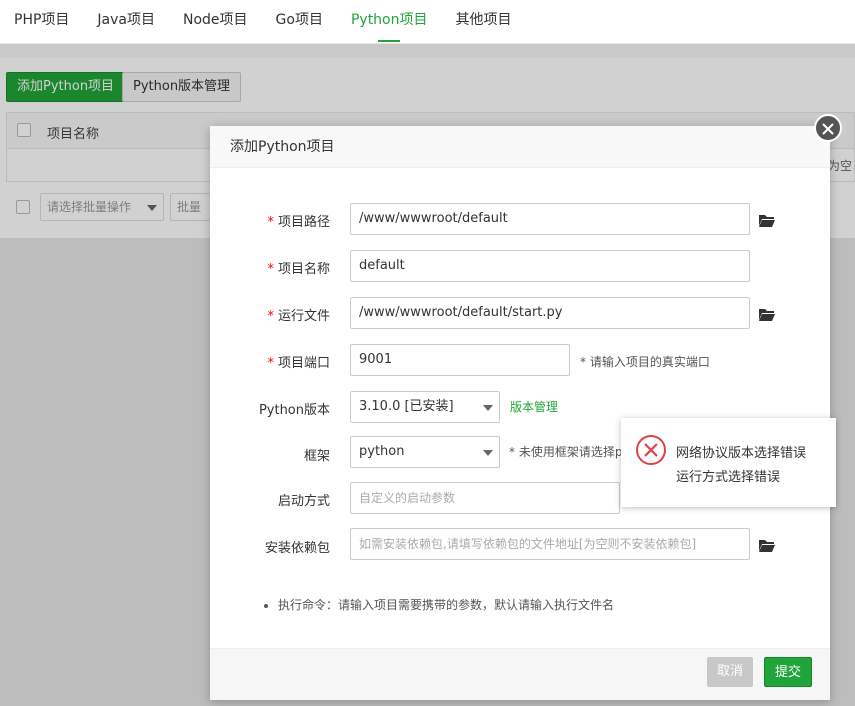 The width and height of the screenshot is (855, 706). Describe the element at coordinates (788, 672) in the screenshot. I see `submit-button: 提交` at that location.